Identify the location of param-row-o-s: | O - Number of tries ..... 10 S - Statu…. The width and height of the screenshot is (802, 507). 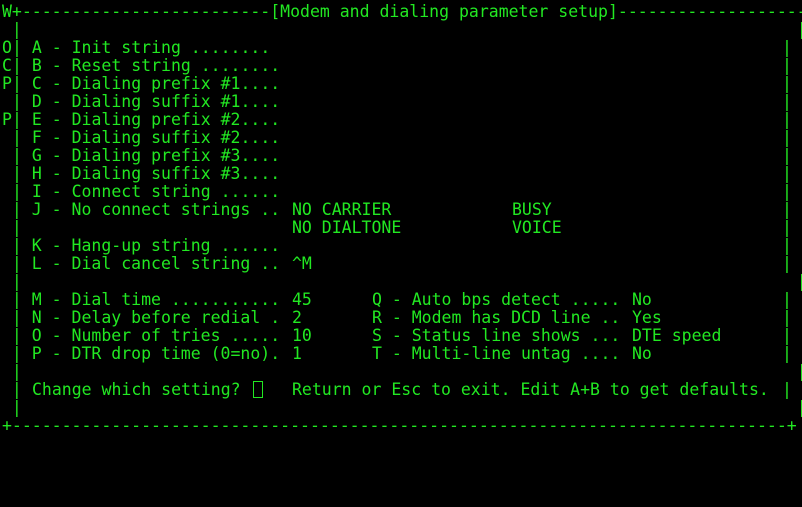
(397, 336).